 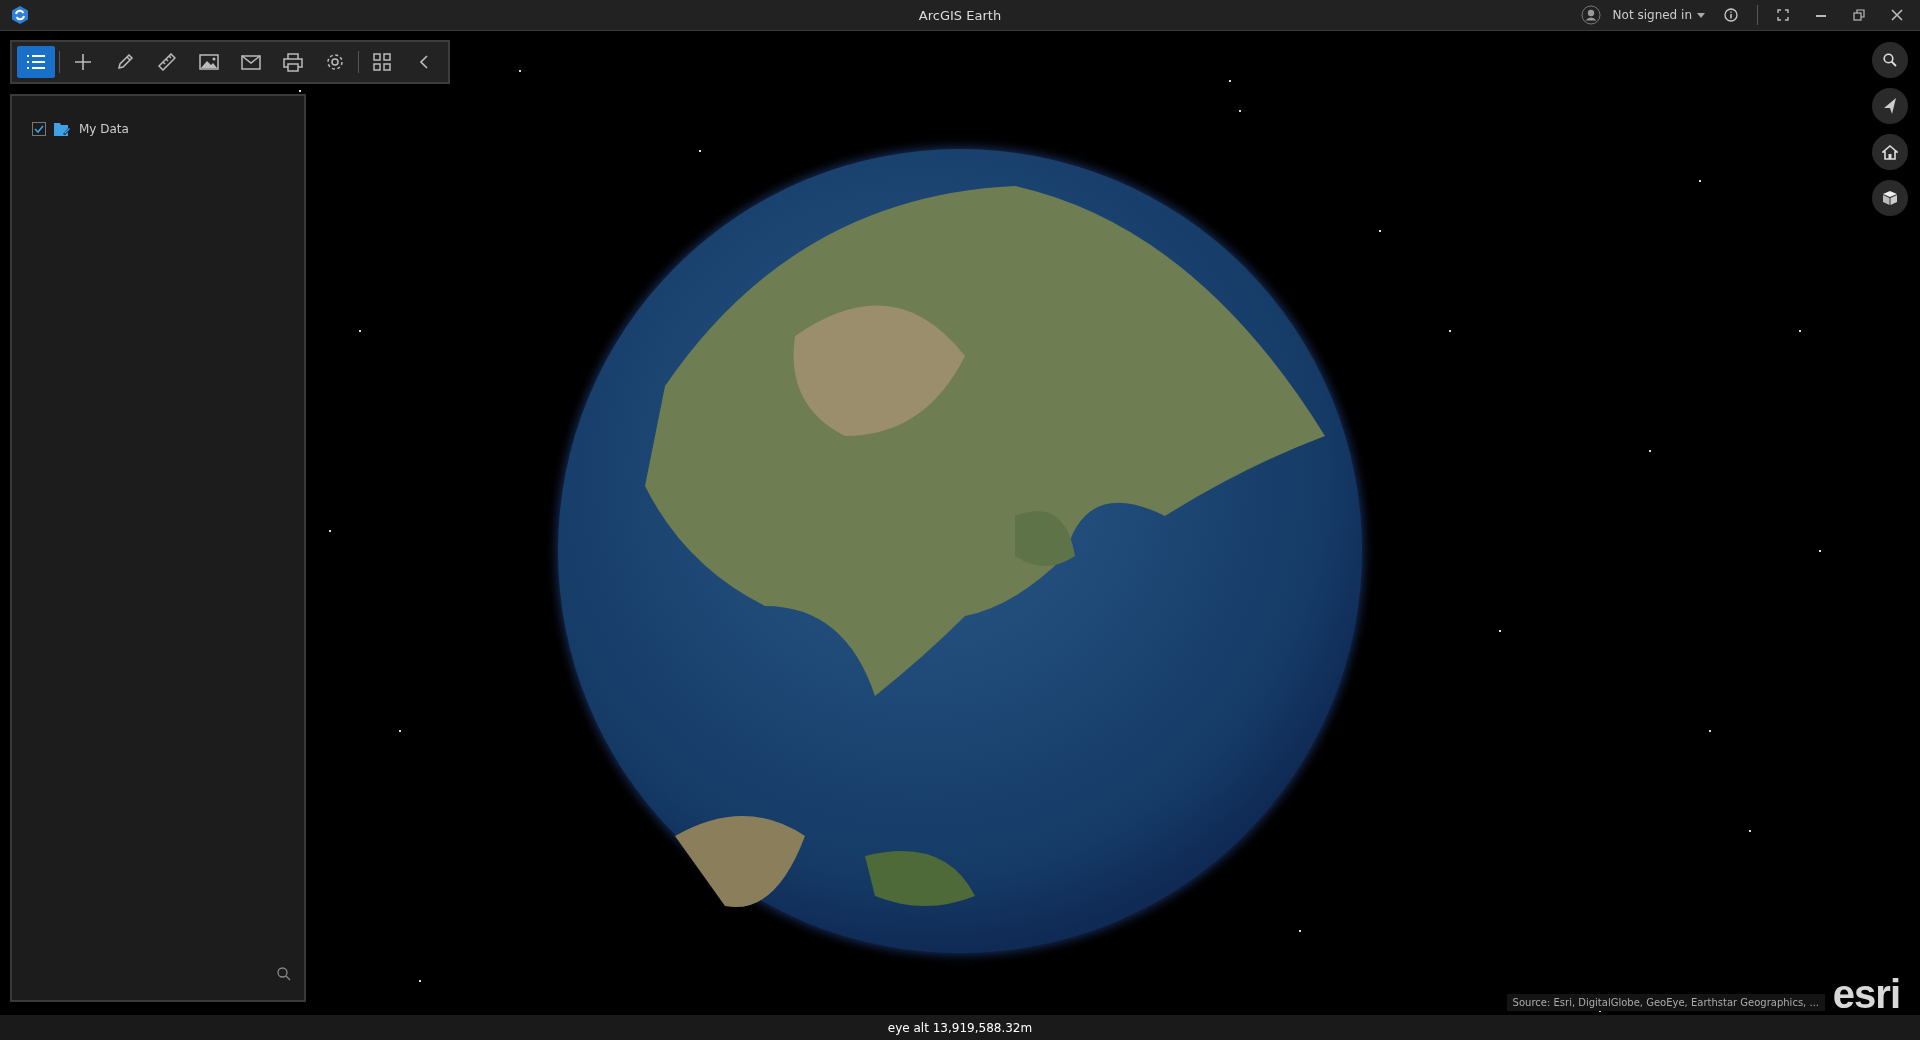 What do you see at coordinates (83, 62) in the screenshot?
I see `plus-icon` at bounding box center [83, 62].